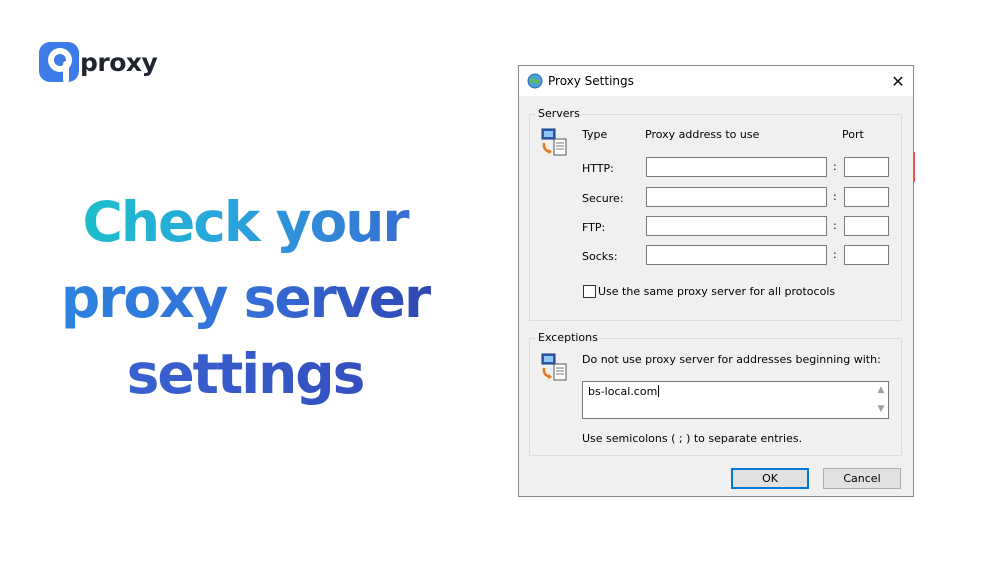 The width and height of the screenshot is (1000, 563). Describe the element at coordinates (835, 225) in the screenshot. I see `ftp-colon: :` at that location.